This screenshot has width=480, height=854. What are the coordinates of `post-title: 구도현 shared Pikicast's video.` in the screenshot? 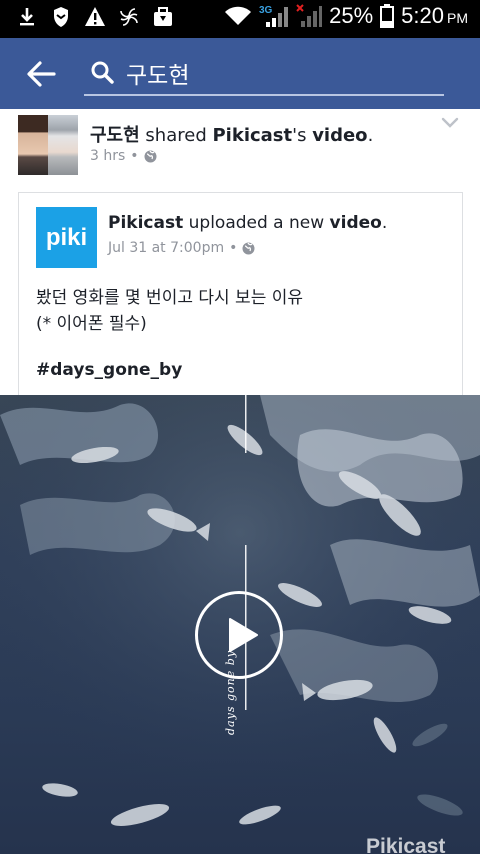 It's located at (231, 134).